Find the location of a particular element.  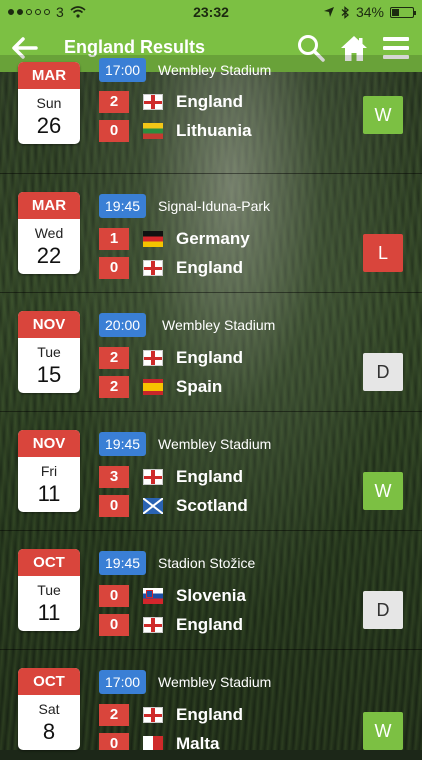

away-team: Malta is located at coordinates (198, 743).